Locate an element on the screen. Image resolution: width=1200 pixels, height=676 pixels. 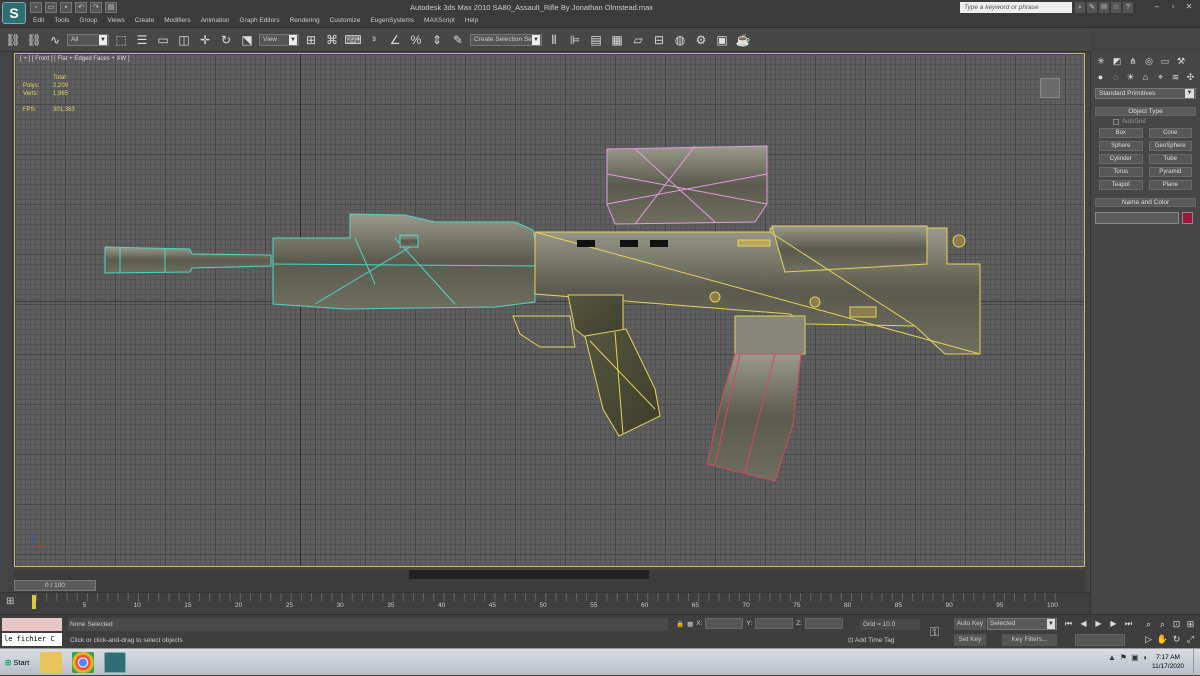
object-type-rollout: Object Type is located at coordinates (1145, 111).